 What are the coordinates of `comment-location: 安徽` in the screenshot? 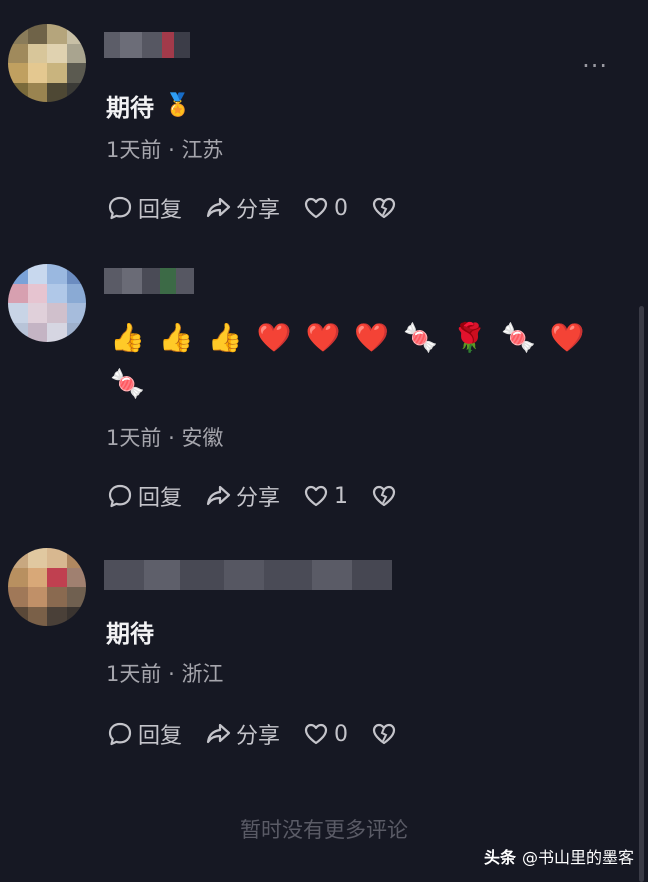 It's located at (202, 438).